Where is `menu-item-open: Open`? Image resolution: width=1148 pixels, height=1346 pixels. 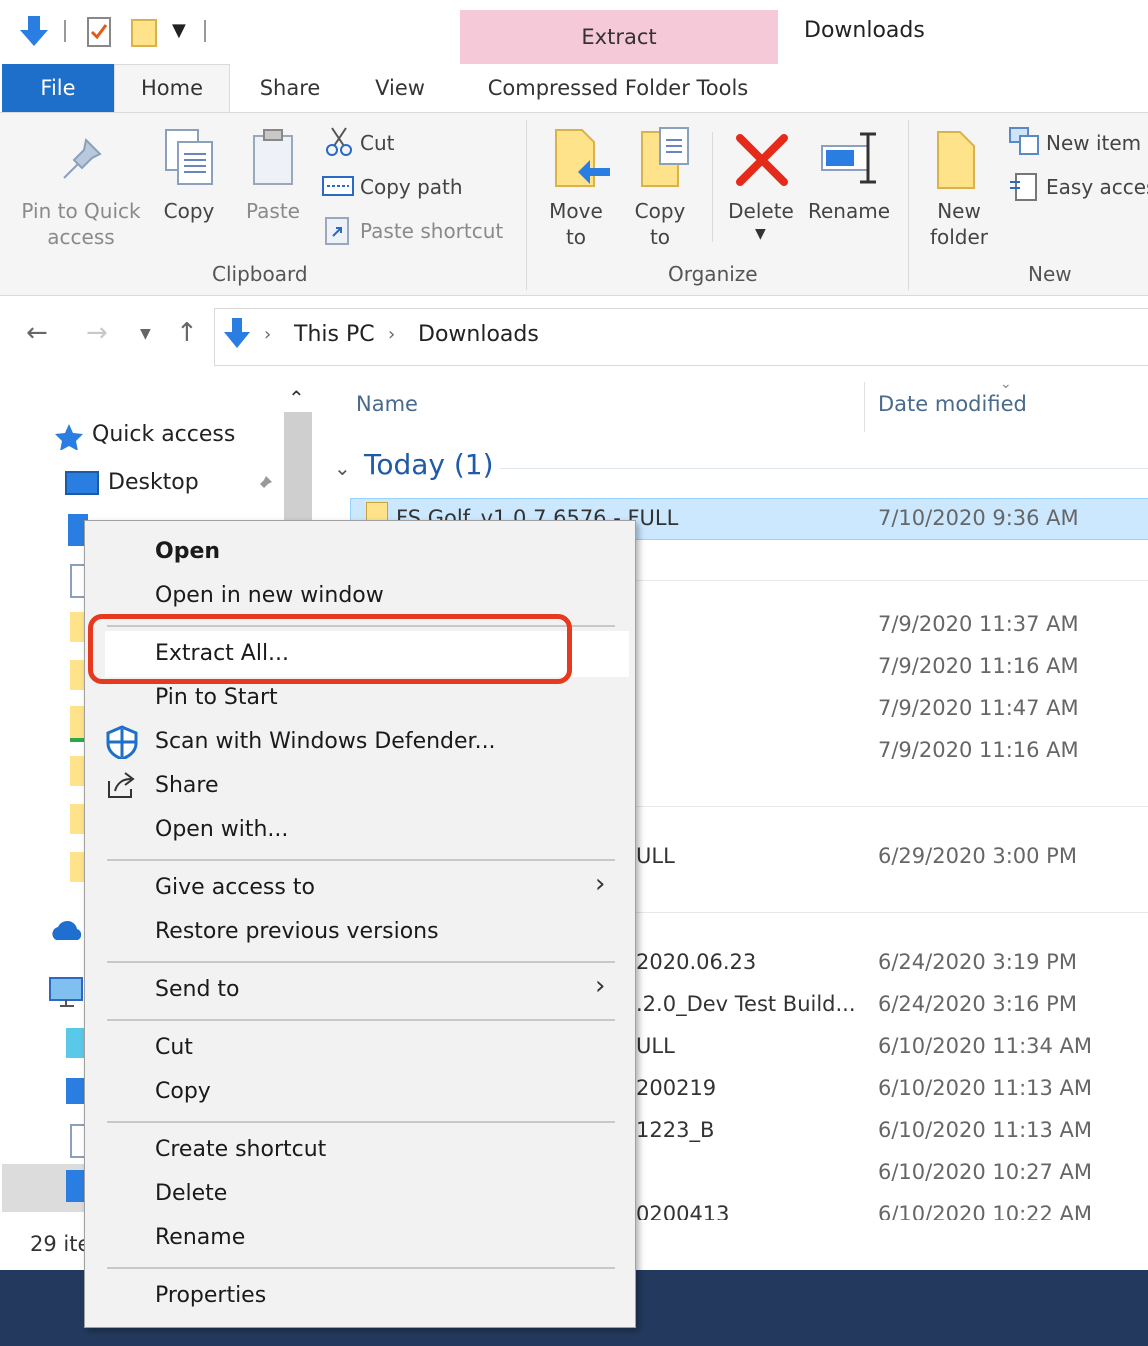
menu-item-open: Open is located at coordinates (187, 551).